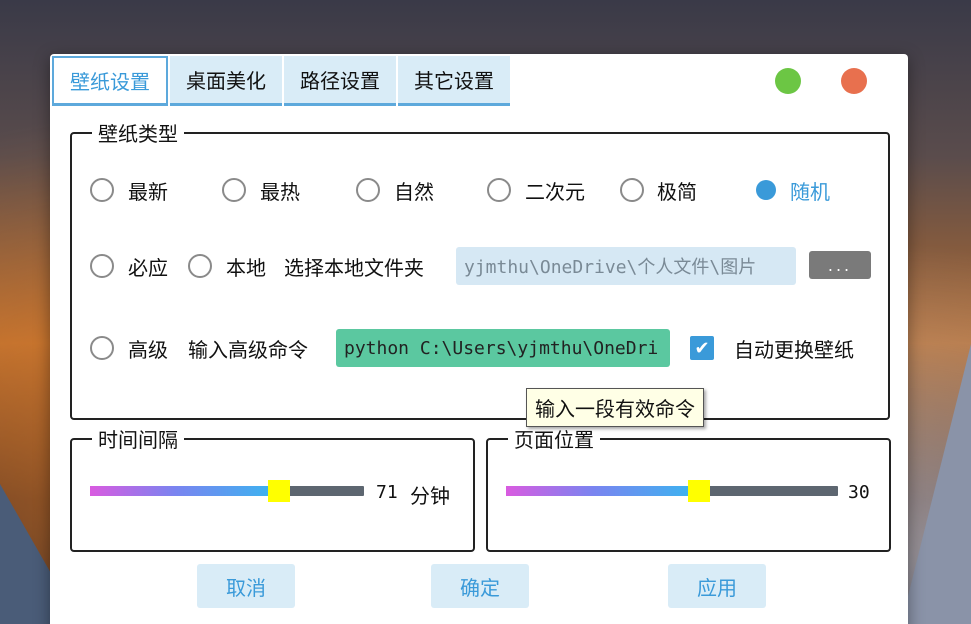 The width and height of the screenshot is (971, 624). Describe the element at coordinates (554, 440) in the screenshot. I see `page-position-title: 页面位置` at that location.